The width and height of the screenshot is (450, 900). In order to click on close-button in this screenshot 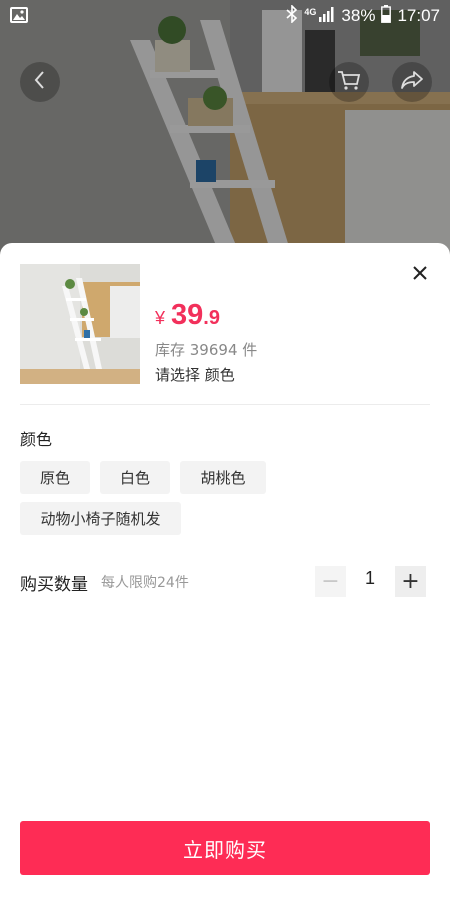, I will do `click(420, 275)`.